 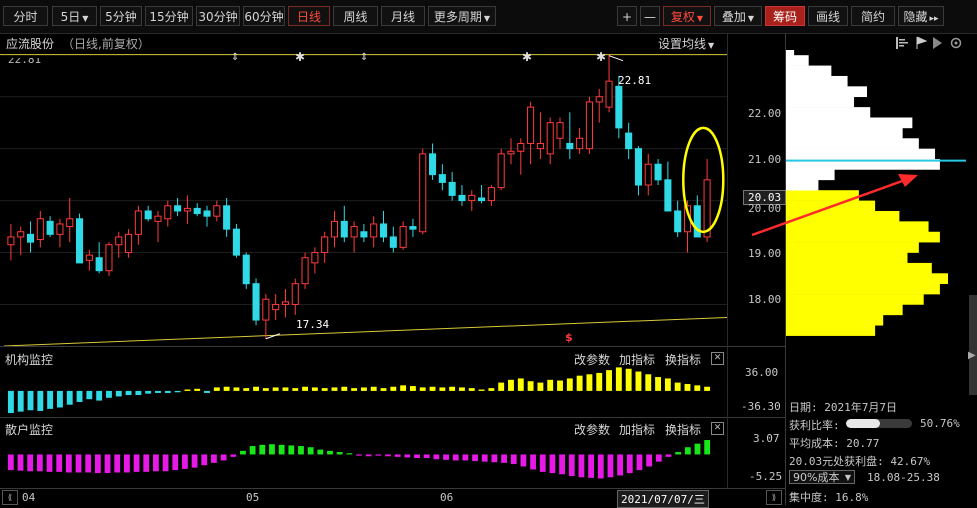 What do you see at coordinates (765, 208) in the screenshot?
I see `price-tick-20: 20.00` at bounding box center [765, 208].